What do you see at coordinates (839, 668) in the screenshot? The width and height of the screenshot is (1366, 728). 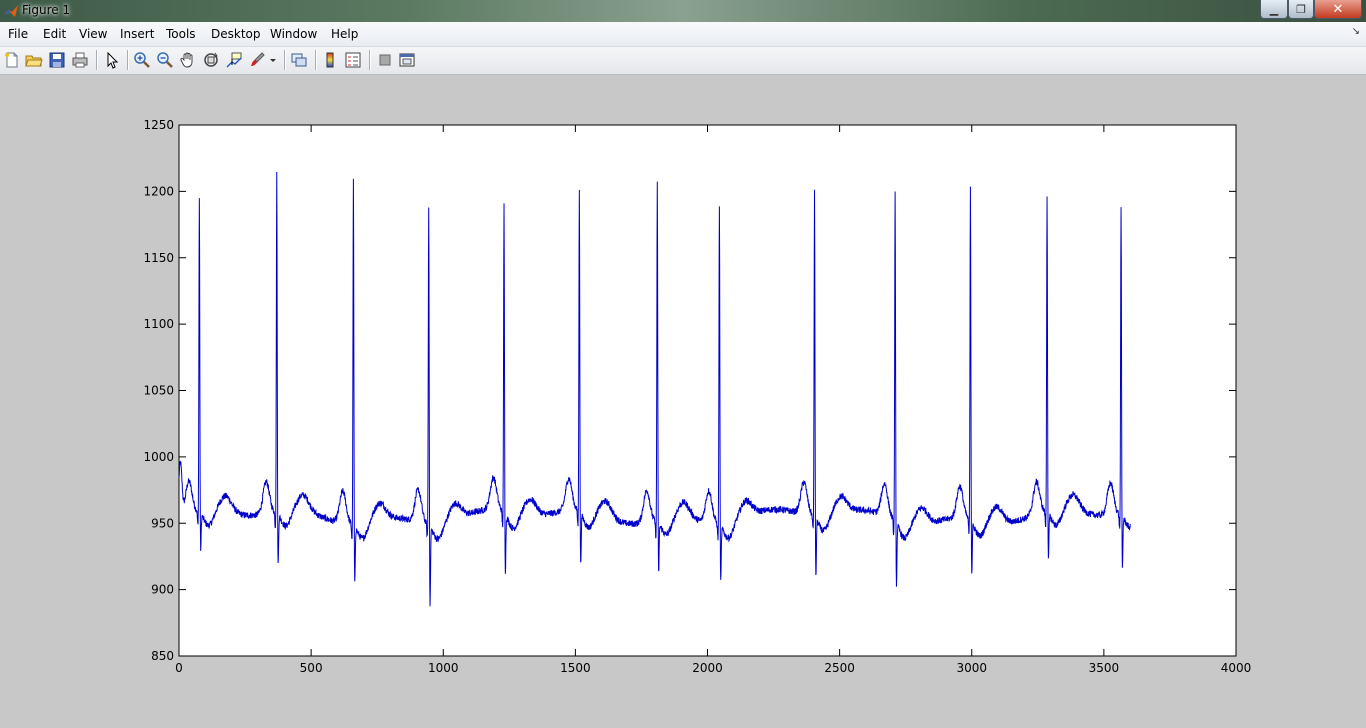 I see `x-tick-label: 2500` at bounding box center [839, 668].